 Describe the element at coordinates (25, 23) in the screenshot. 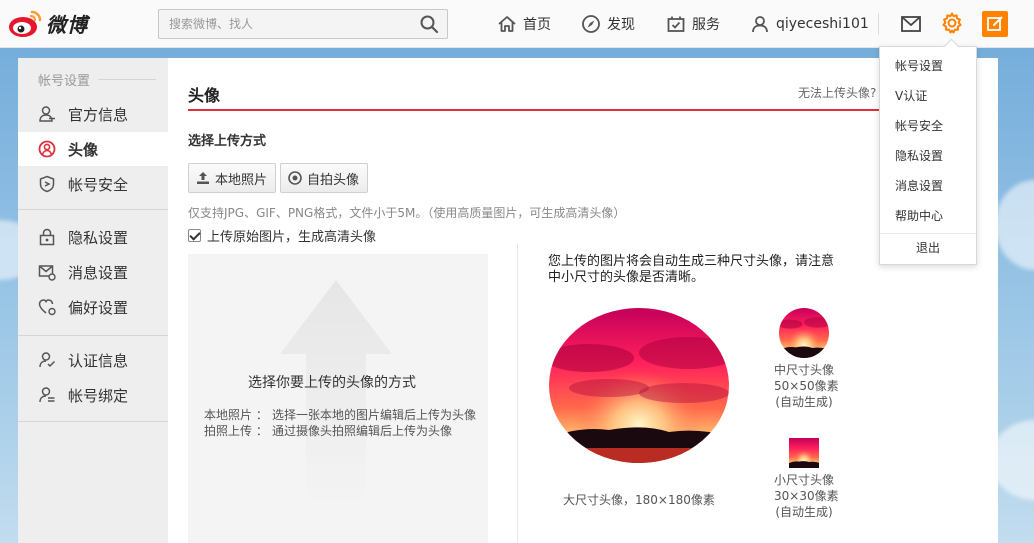

I see `weibo-eye-icon` at that location.